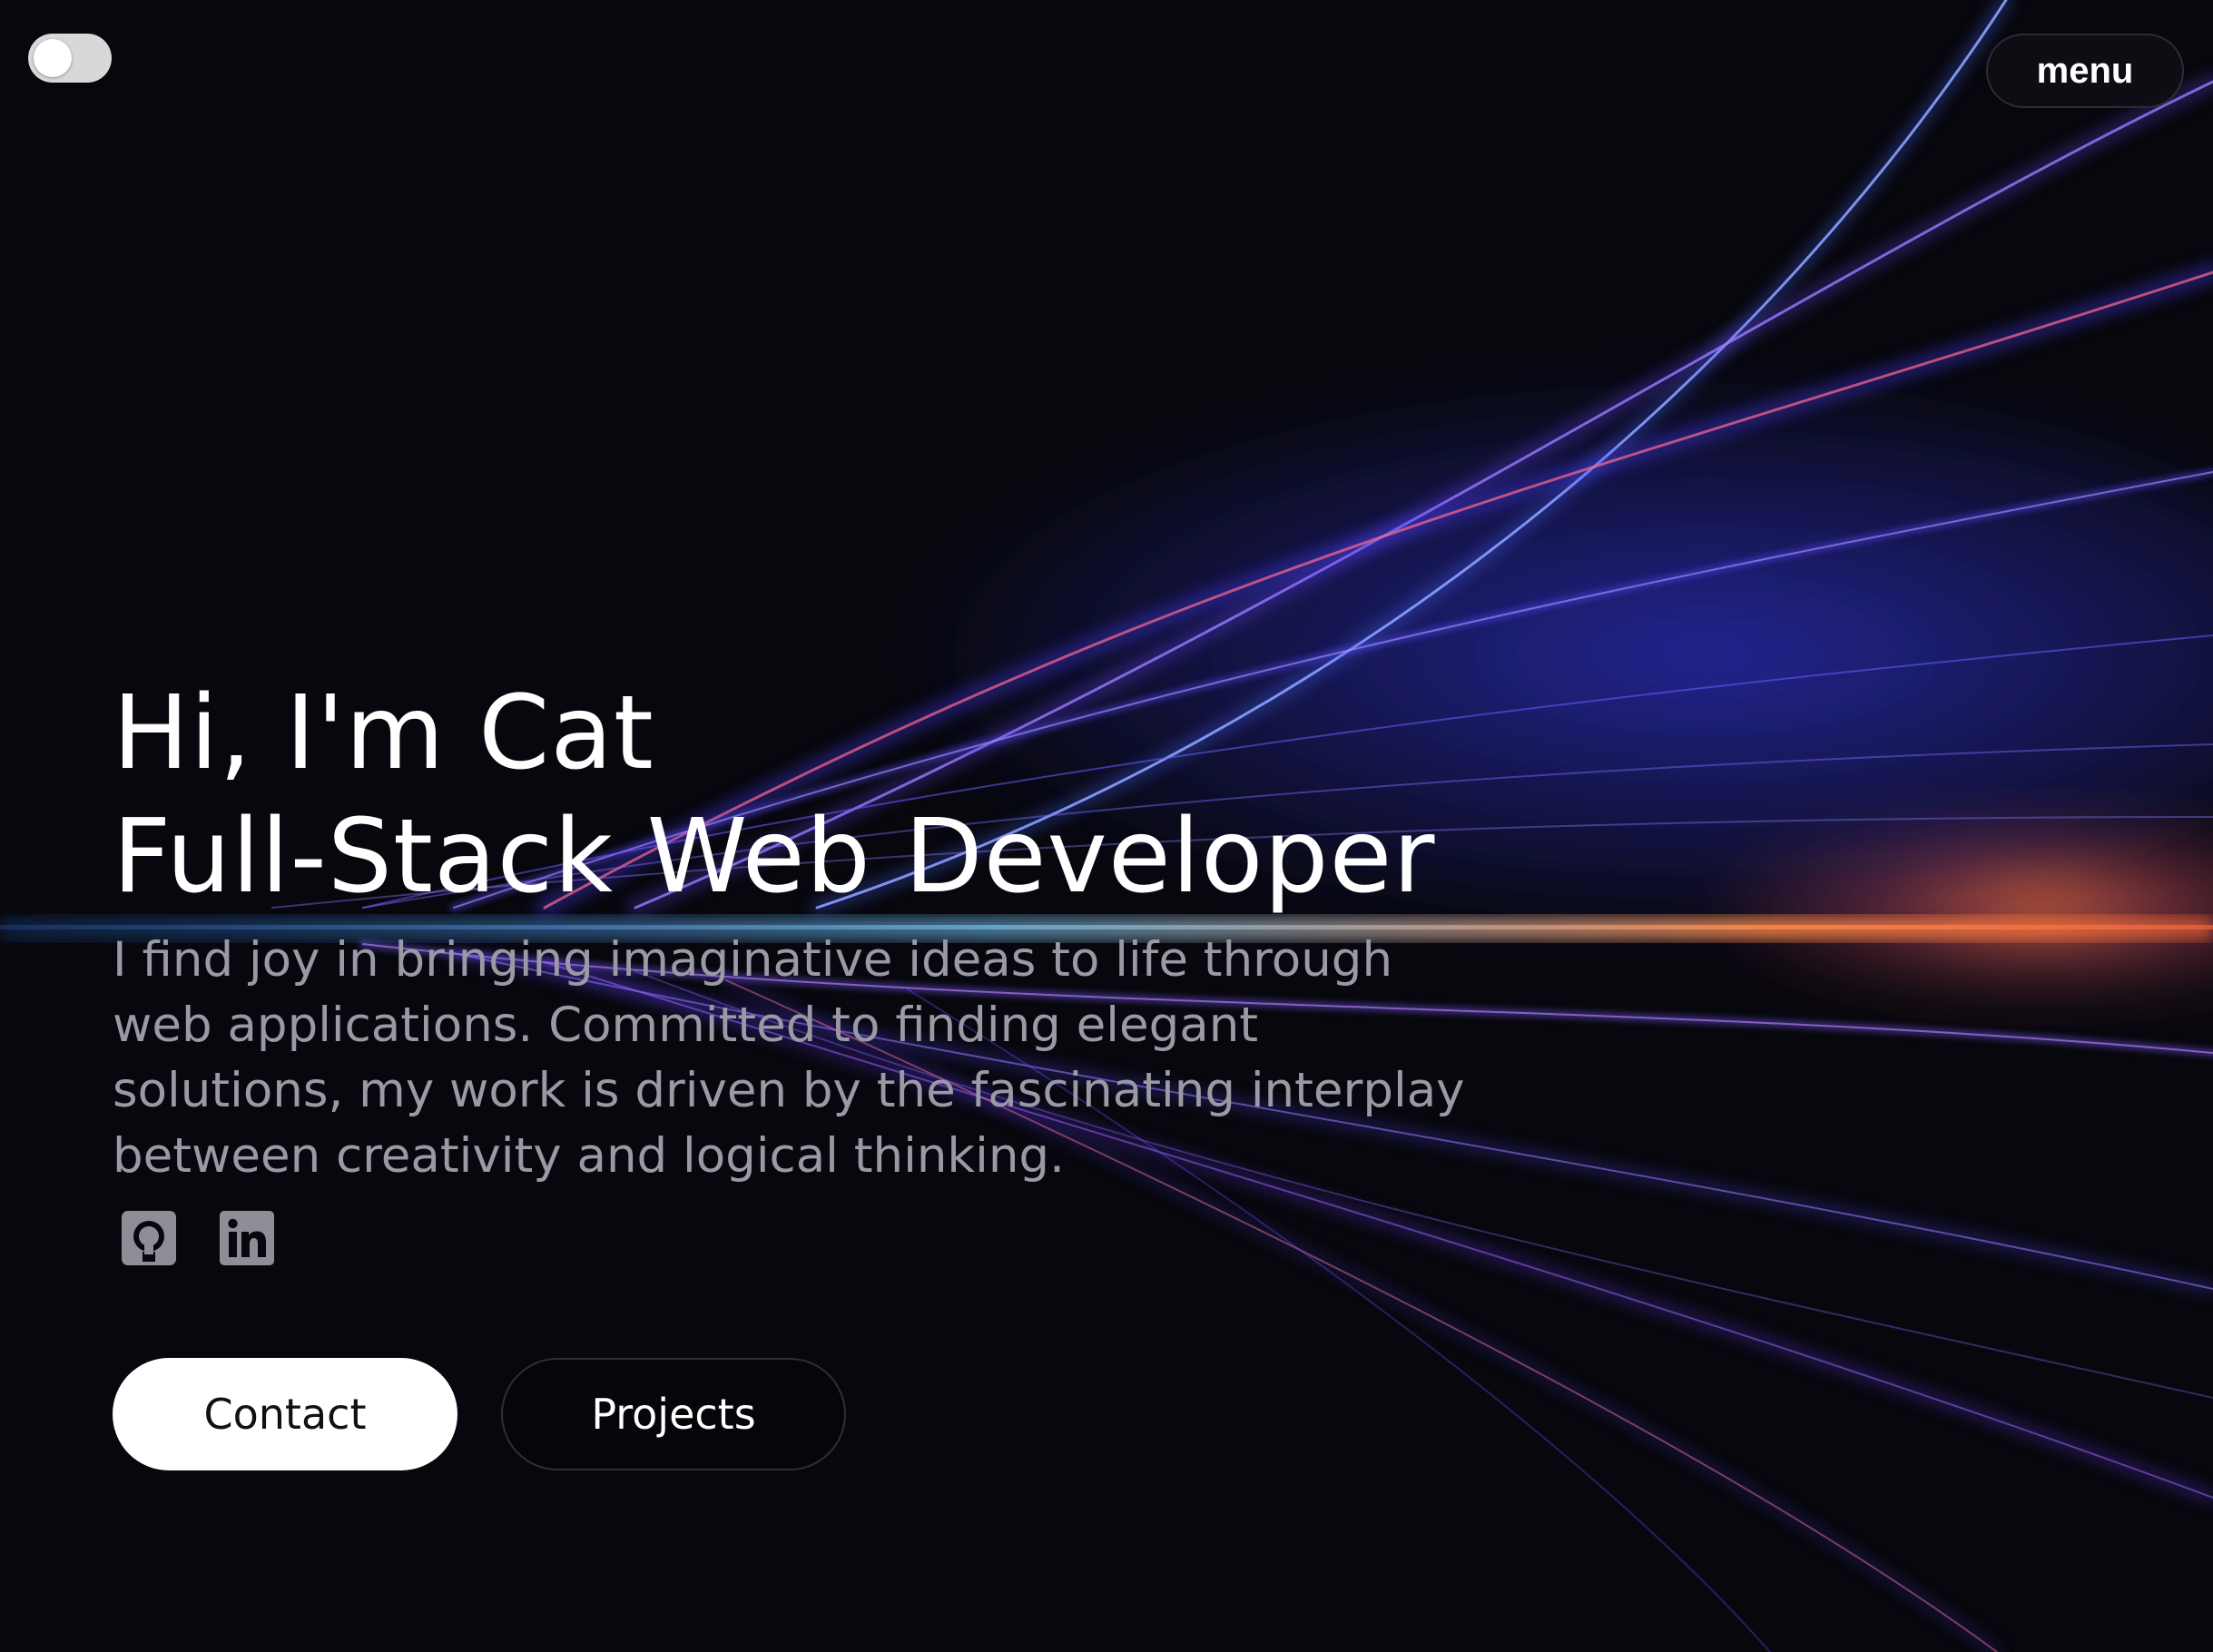 This screenshot has height=1652, width=2213. I want to click on contact-button: Contact, so click(285, 1414).